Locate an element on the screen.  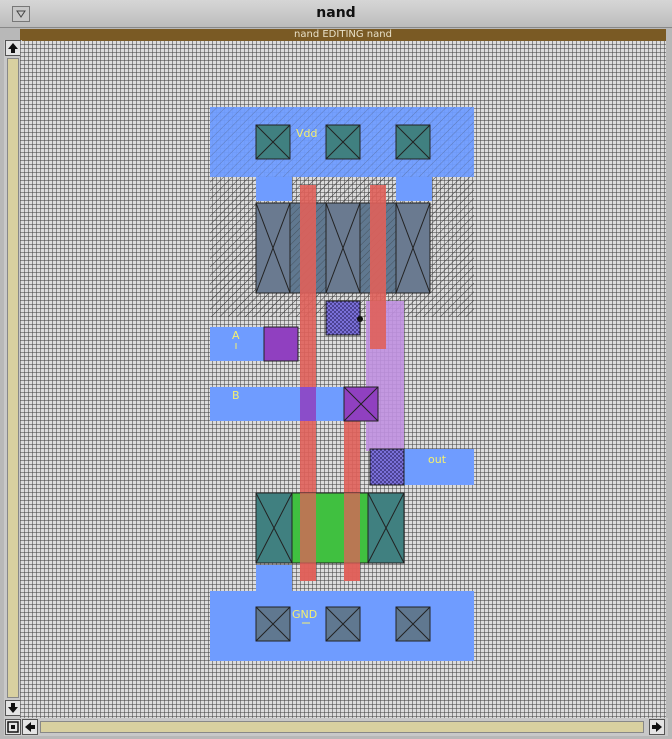
input-b-poly-contact is located at coordinates (361, 404).